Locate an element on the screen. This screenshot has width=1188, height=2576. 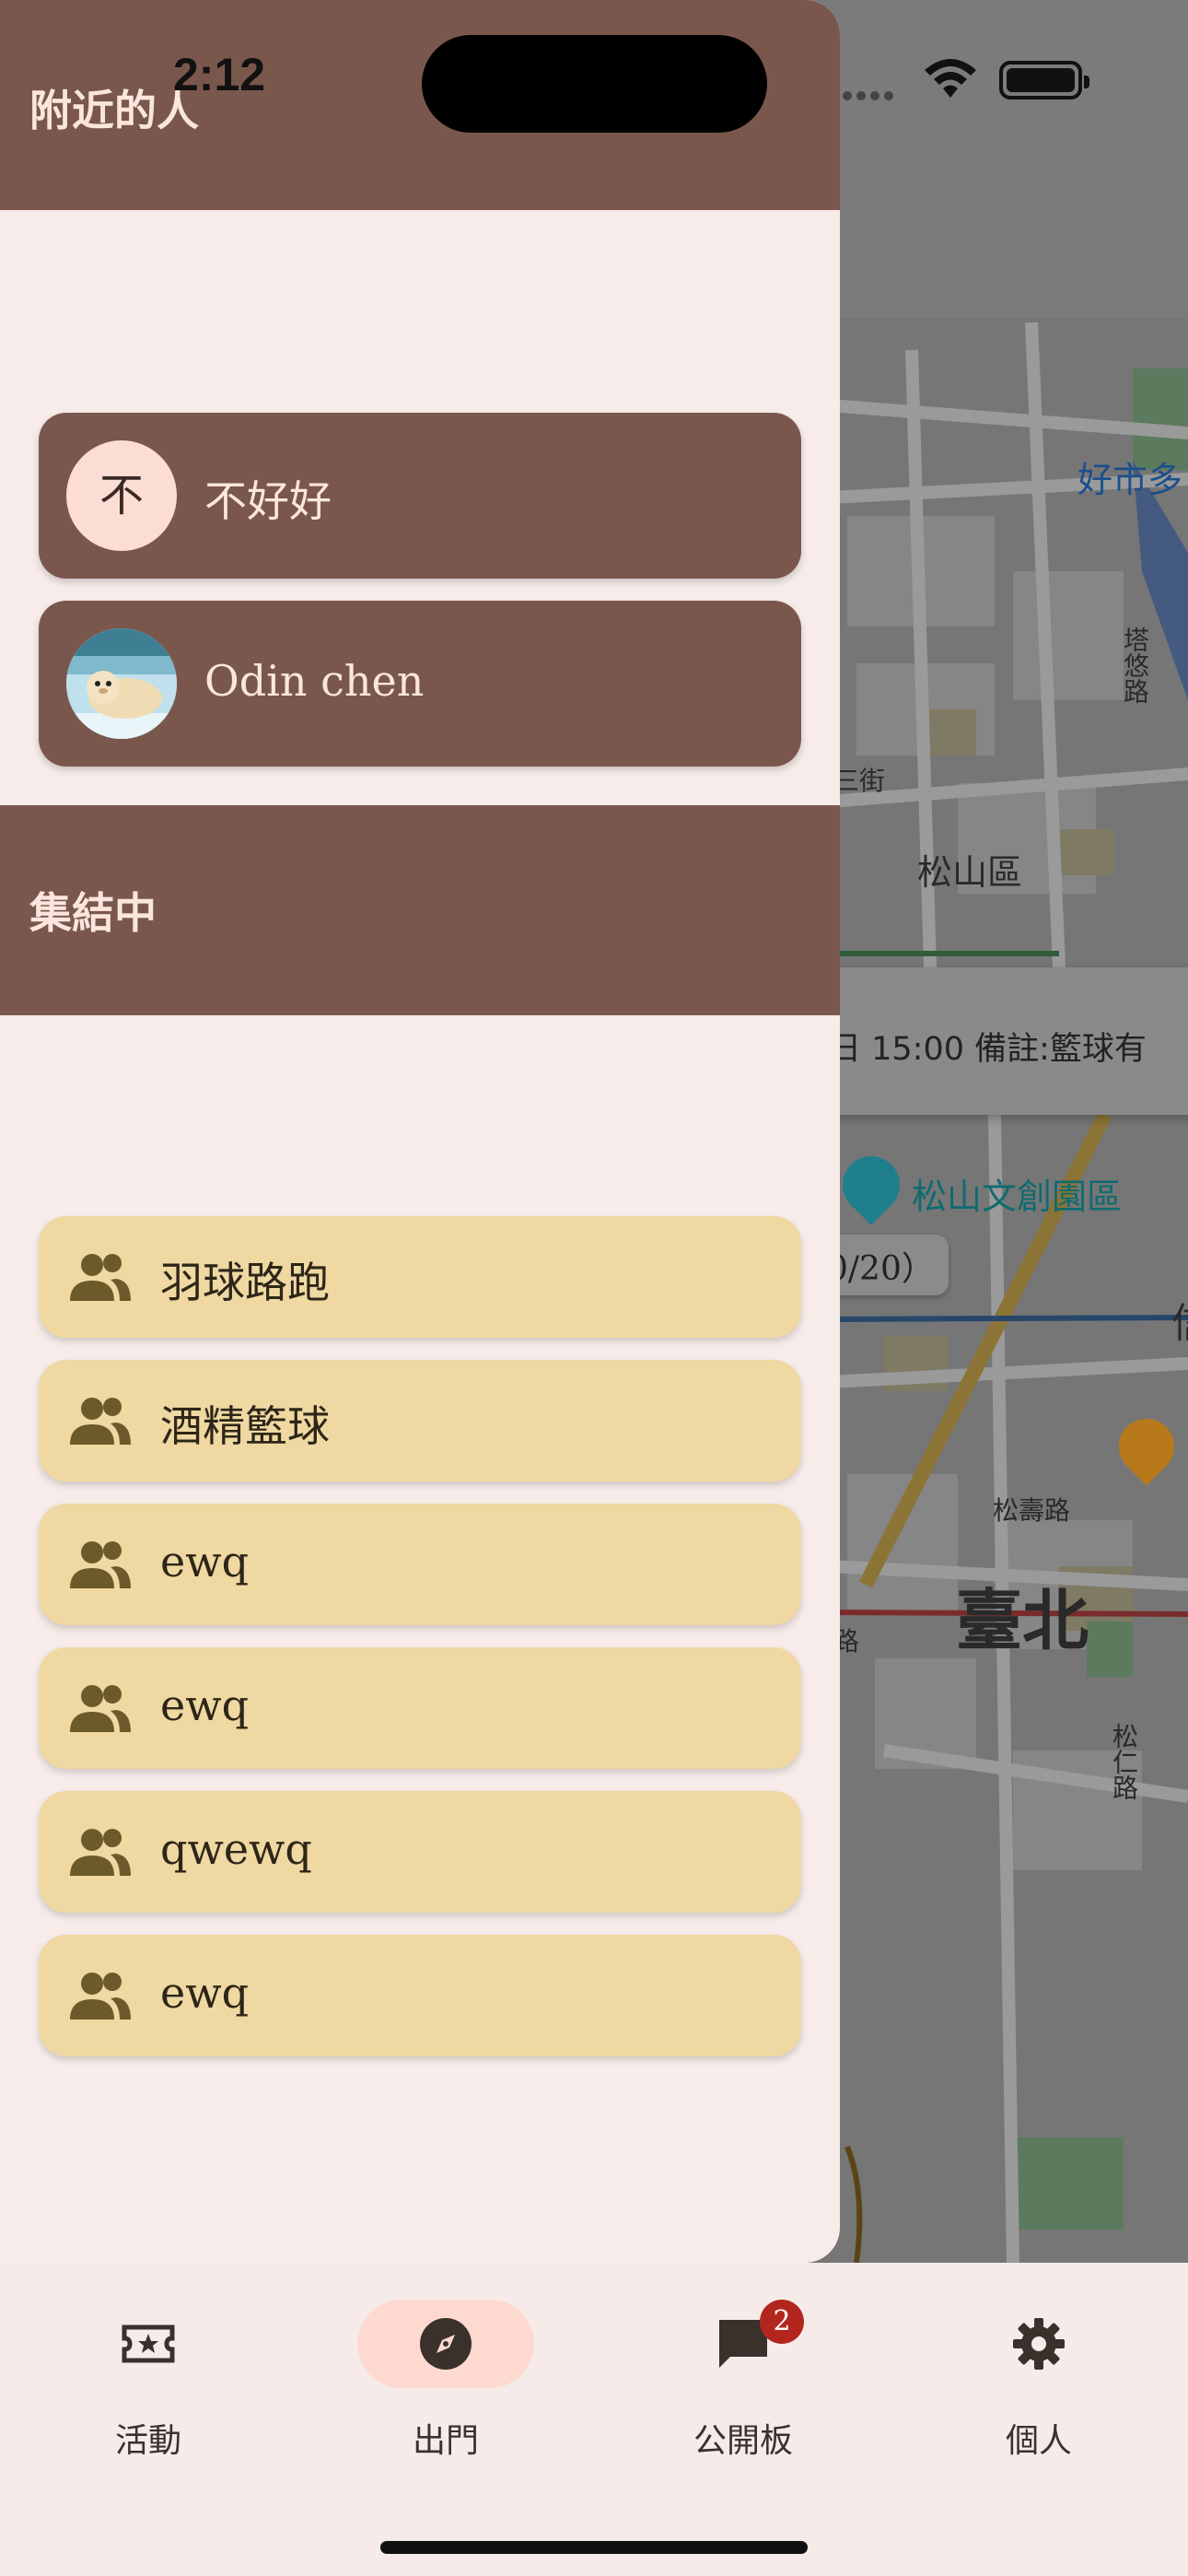
battery-icon is located at coordinates (1044, 80).